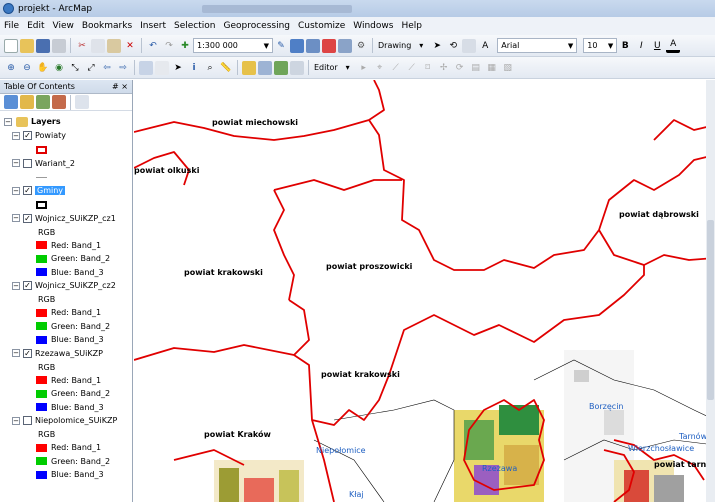 The width and height of the screenshot is (715, 502). What do you see at coordinates (75, 285) in the screenshot?
I see `layer-name: Wojnicz_SUiKZP_cz2` at bounding box center [75, 285].